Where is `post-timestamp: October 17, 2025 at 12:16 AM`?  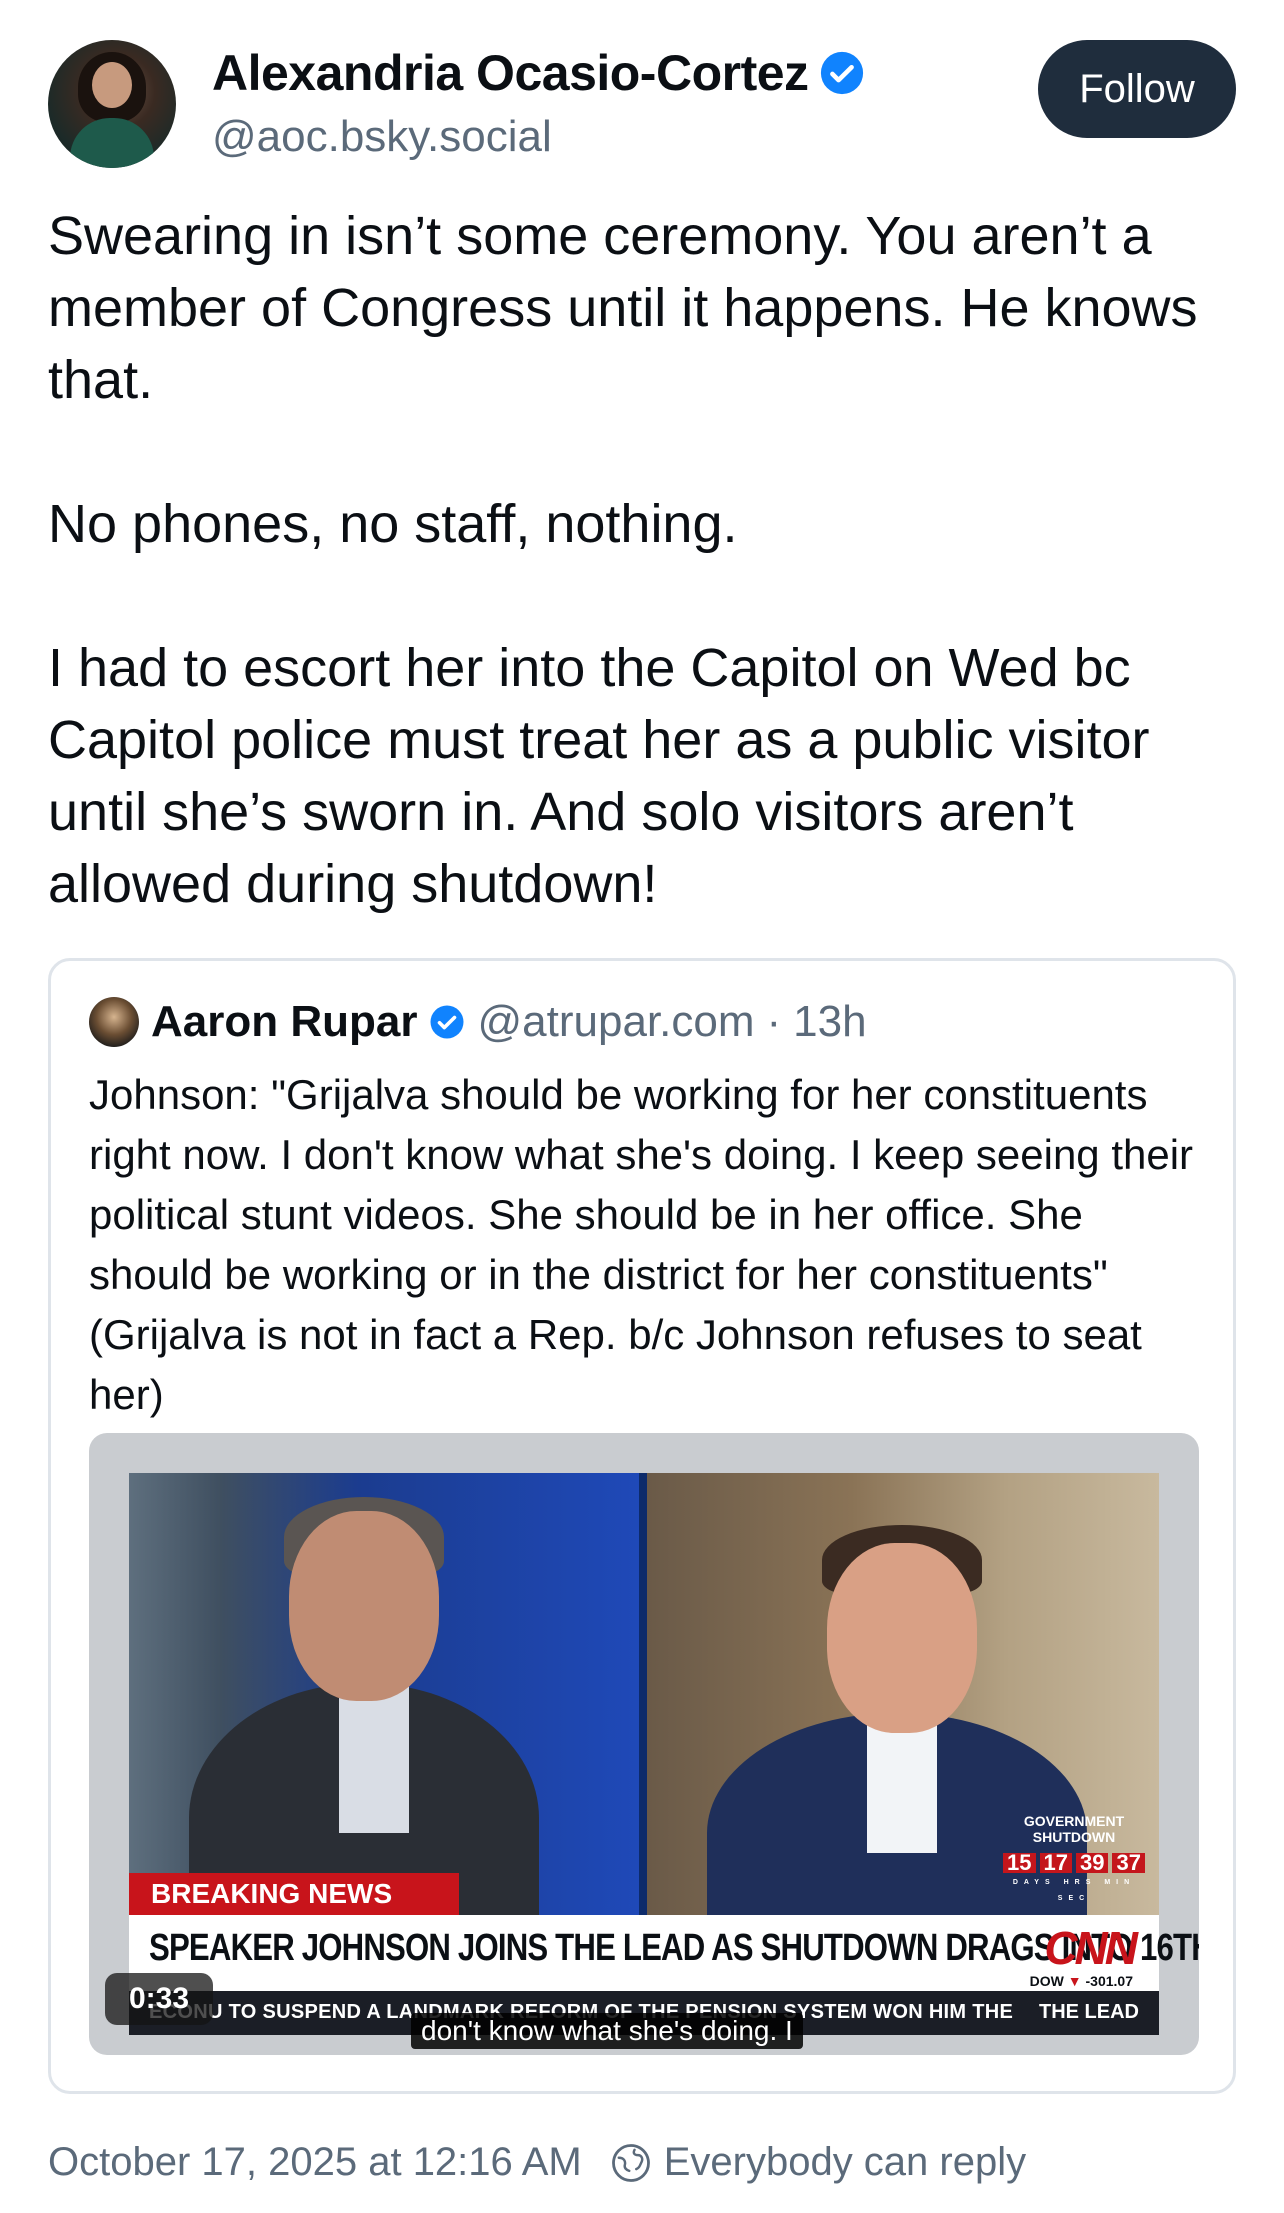 post-timestamp: October 17, 2025 at 12:16 AM is located at coordinates (315, 2162).